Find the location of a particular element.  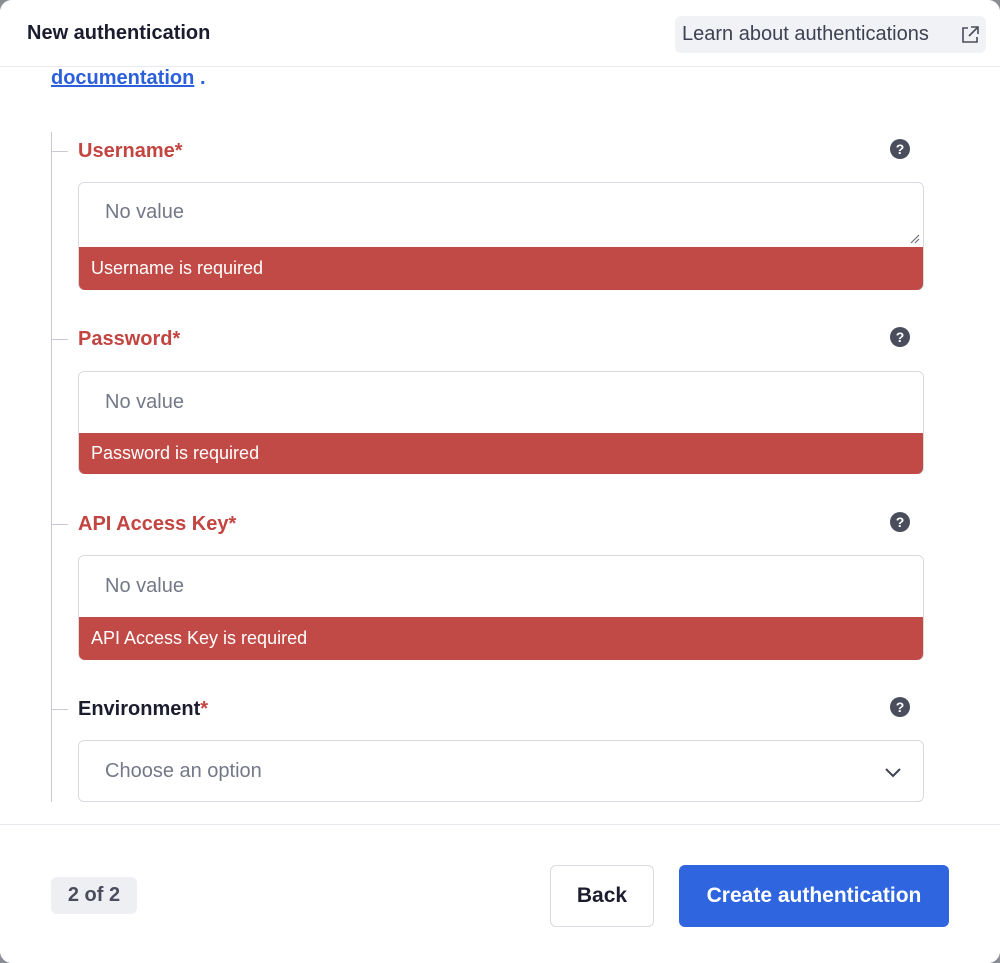

api-access-key-label-text: API Access Key is located at coordinates (153, 524).